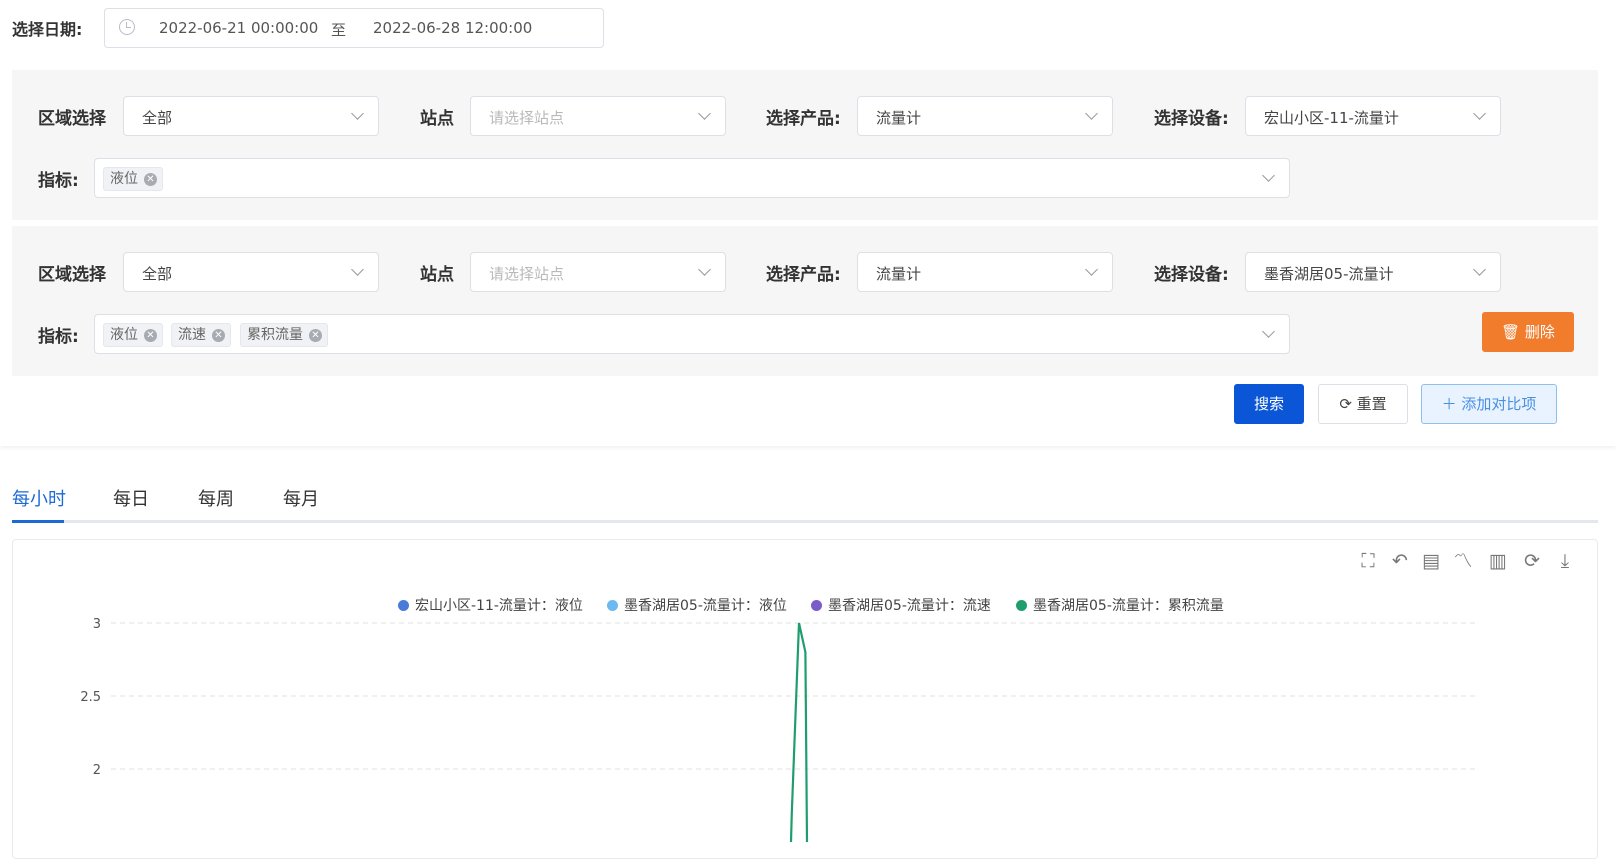  What do you see at coordinates (1269, 404) in the screenshot?
I see `search-button: 搜索` at bounding box center [1269, 404].